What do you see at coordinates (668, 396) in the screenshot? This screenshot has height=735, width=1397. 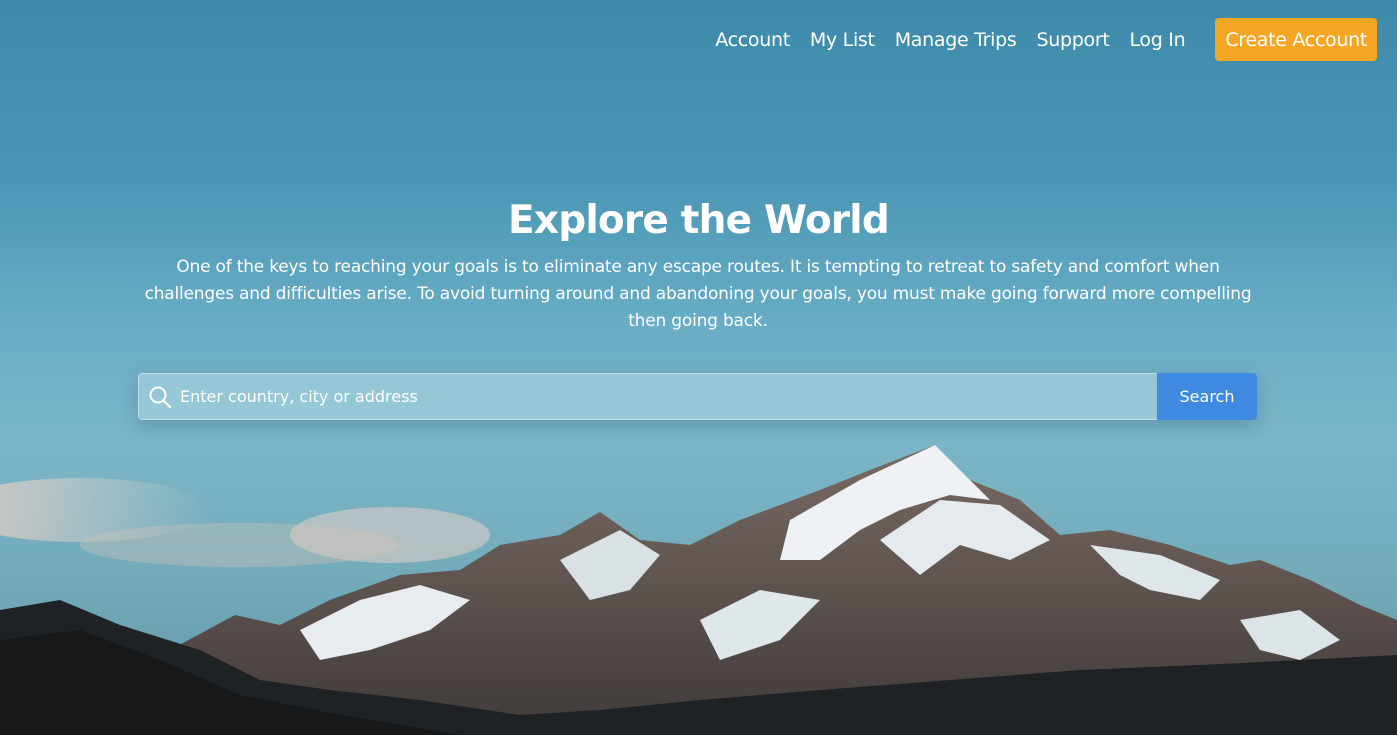 I see `search-input` at bounding box center [668, 396].